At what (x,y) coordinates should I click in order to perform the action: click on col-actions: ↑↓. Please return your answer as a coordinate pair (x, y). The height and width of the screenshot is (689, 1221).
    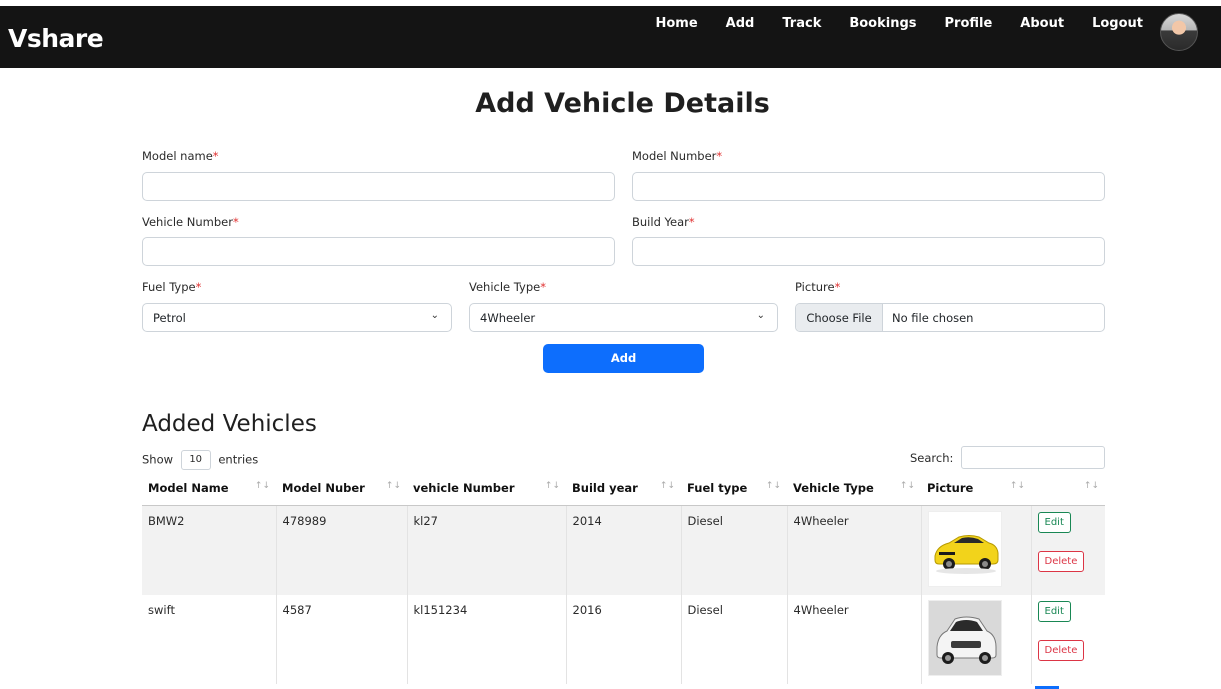
    Looking at the image, I should click on (1068, 489).